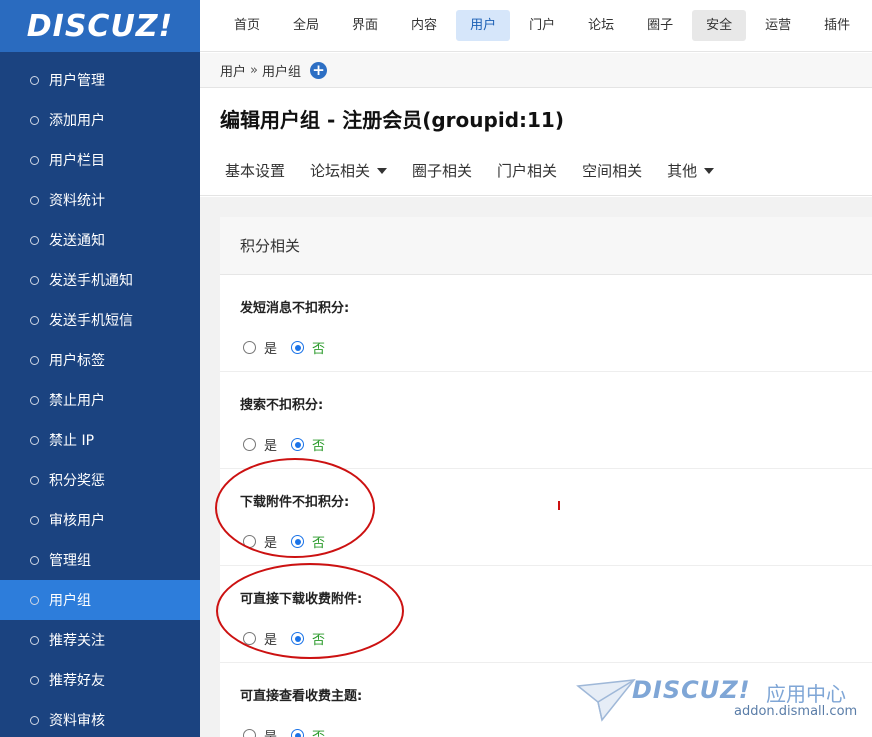  I want to click on watermark-logo: DISCUZ!, so click(691, 690).